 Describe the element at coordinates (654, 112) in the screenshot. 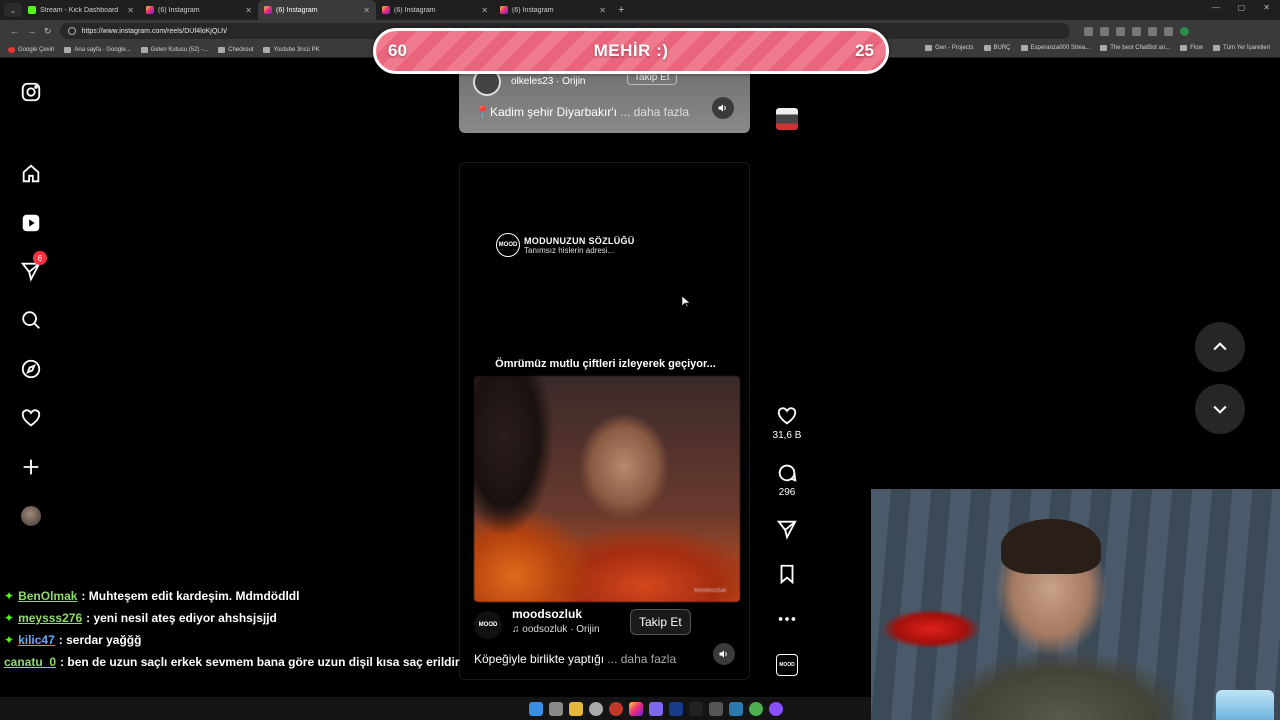

I see `prev-more-link: ... daha fazla` at that location.